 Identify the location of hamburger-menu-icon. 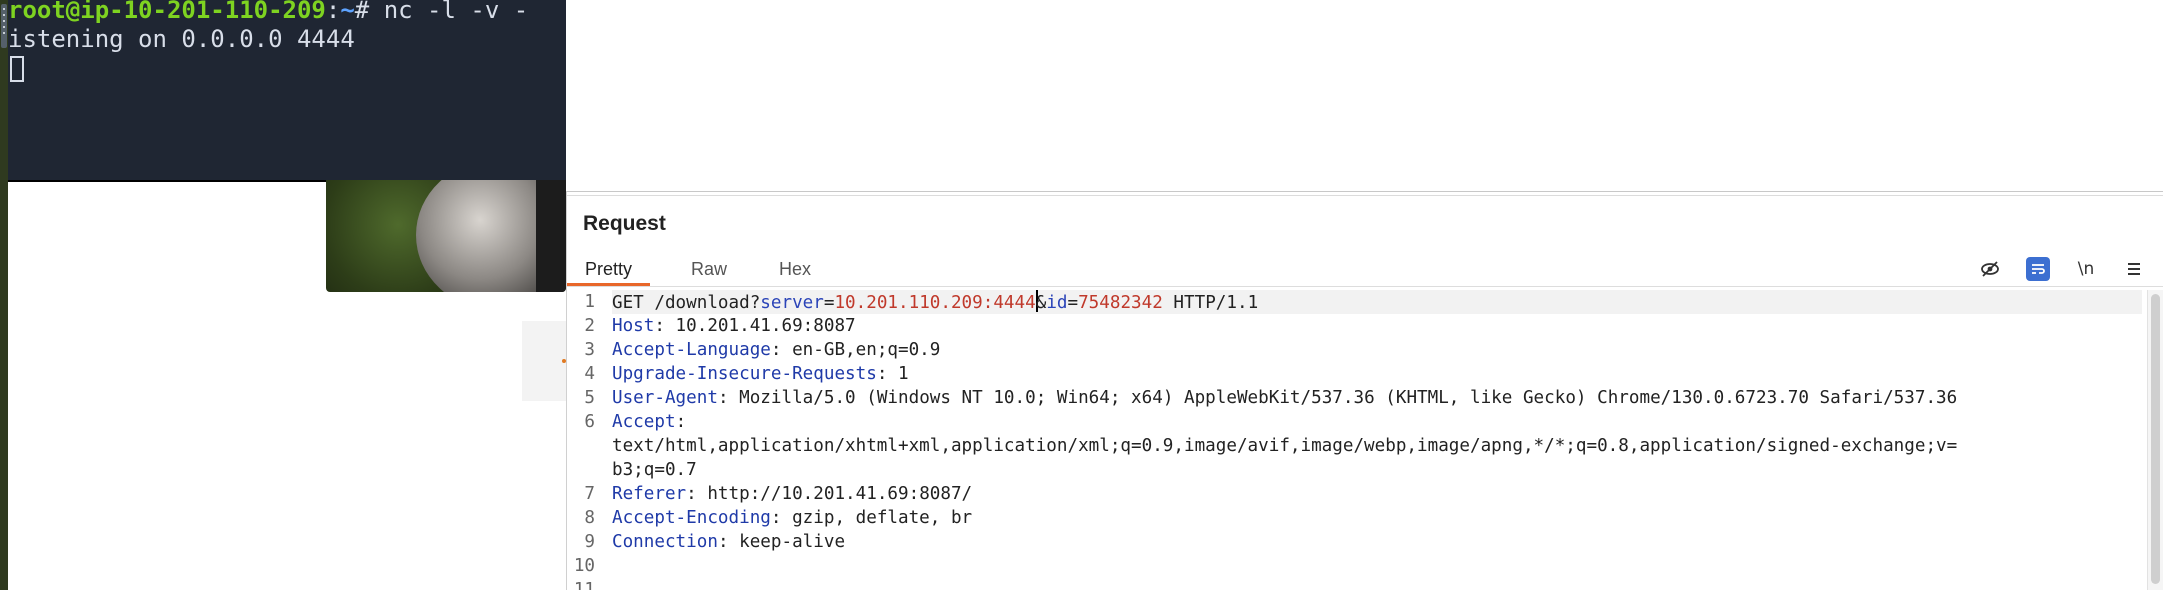
(2134, 269).